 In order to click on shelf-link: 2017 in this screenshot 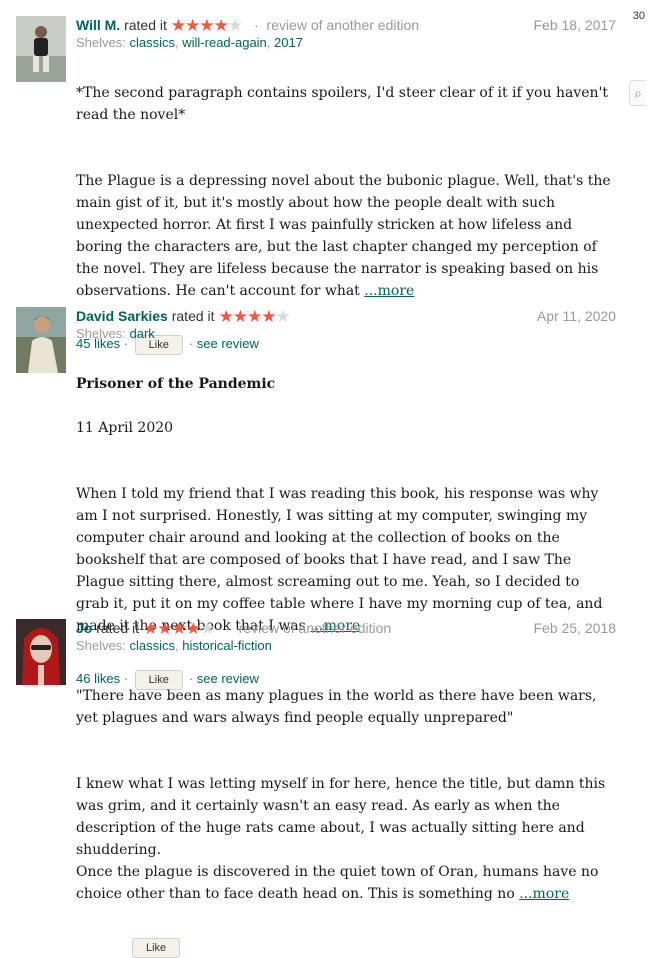, I will do `click(288, 42)`.